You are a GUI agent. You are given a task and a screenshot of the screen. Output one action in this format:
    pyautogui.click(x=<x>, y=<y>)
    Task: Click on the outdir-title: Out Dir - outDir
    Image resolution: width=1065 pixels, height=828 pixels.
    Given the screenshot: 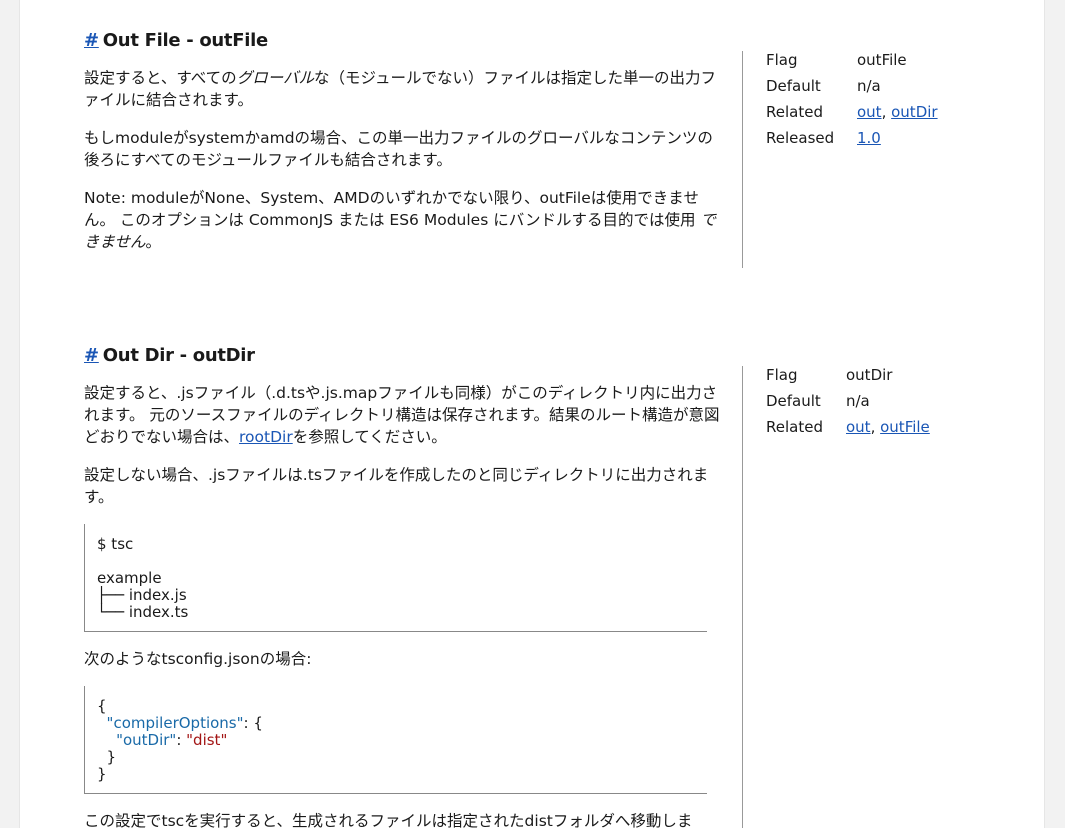 What is the action you would take?
    pyautogui.click(x=178, y=355)
    